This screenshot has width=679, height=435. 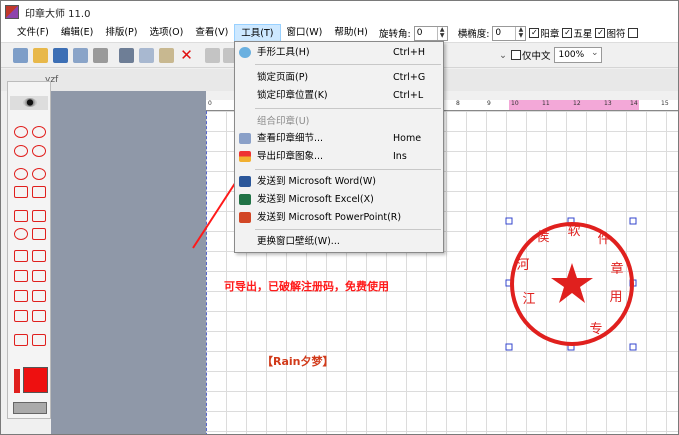 I want to click on bar-seal-alt-icon, so click(x=39, y=316).